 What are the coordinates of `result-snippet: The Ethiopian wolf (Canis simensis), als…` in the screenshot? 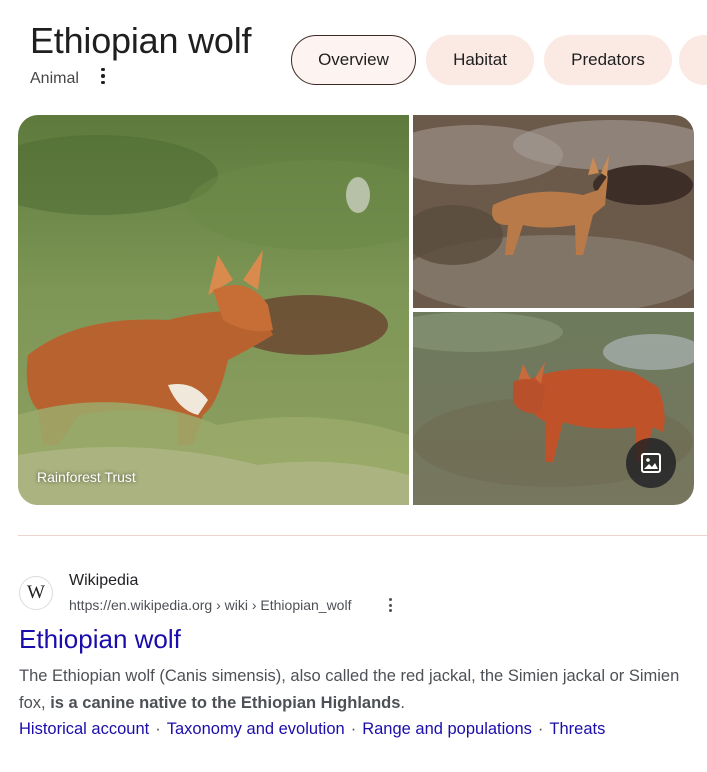 It's located at (354, 690).